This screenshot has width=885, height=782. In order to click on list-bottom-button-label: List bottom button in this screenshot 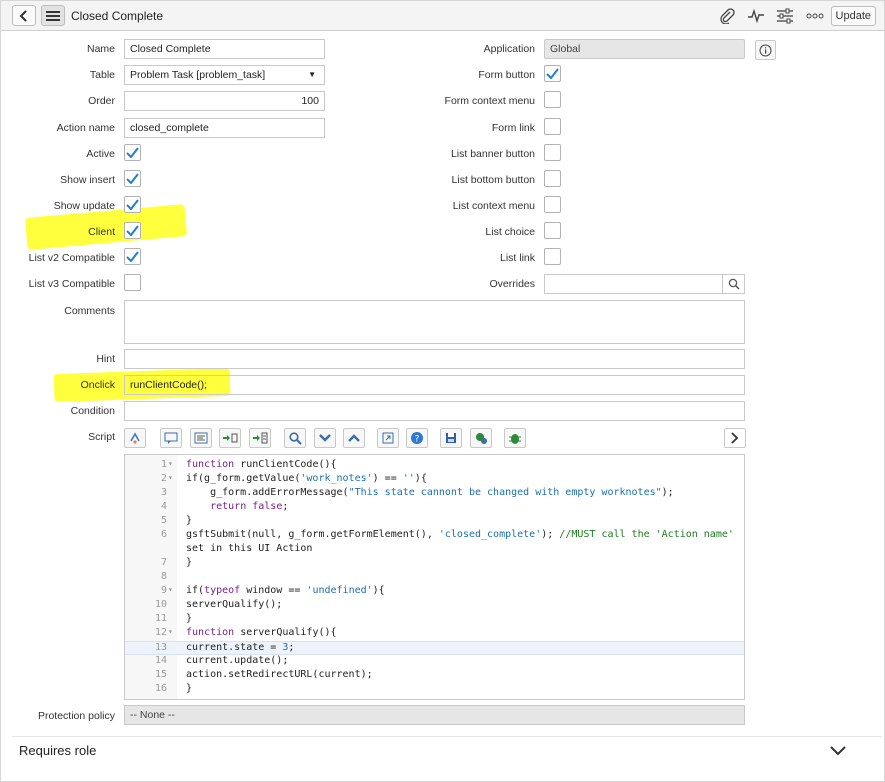, I will do `click(493, 180)`.